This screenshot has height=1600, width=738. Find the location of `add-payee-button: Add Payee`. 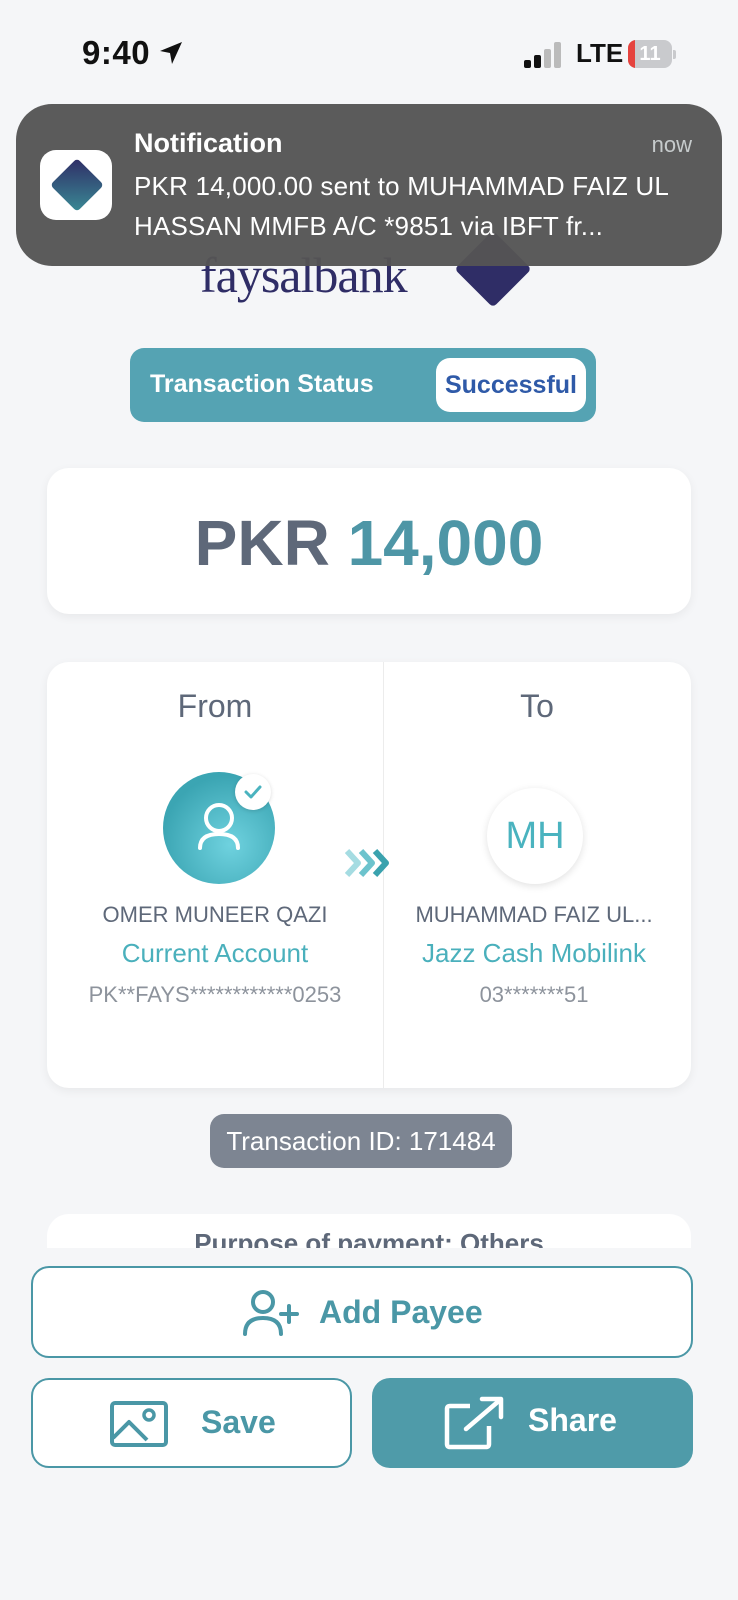

add-payee-button: Add Payee is located at coordinates (362, 1312).